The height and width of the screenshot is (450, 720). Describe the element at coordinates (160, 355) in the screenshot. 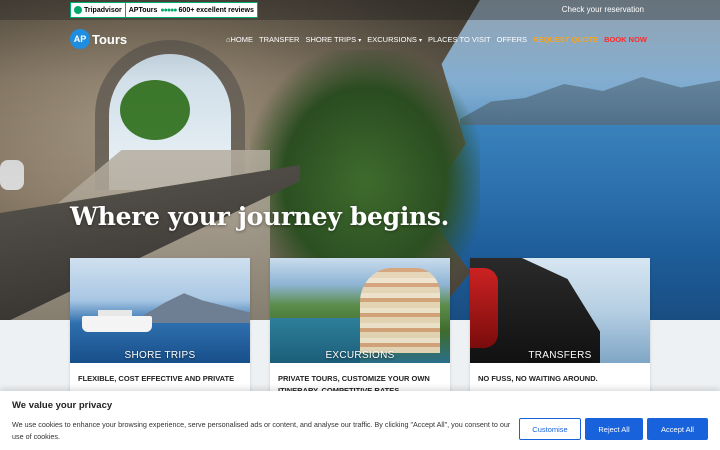

I see `card-label: SHORE TRIPS` at that location.